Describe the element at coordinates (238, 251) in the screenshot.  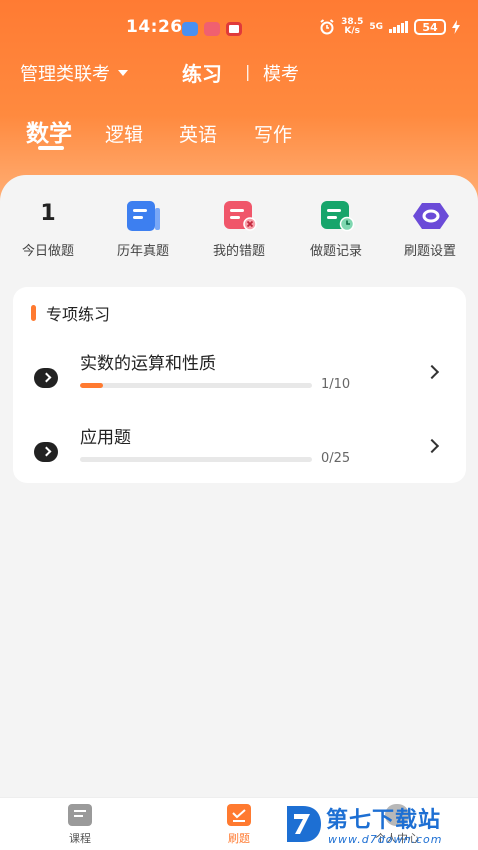
I see `wrong-questions-label: 我的错题` at that location.